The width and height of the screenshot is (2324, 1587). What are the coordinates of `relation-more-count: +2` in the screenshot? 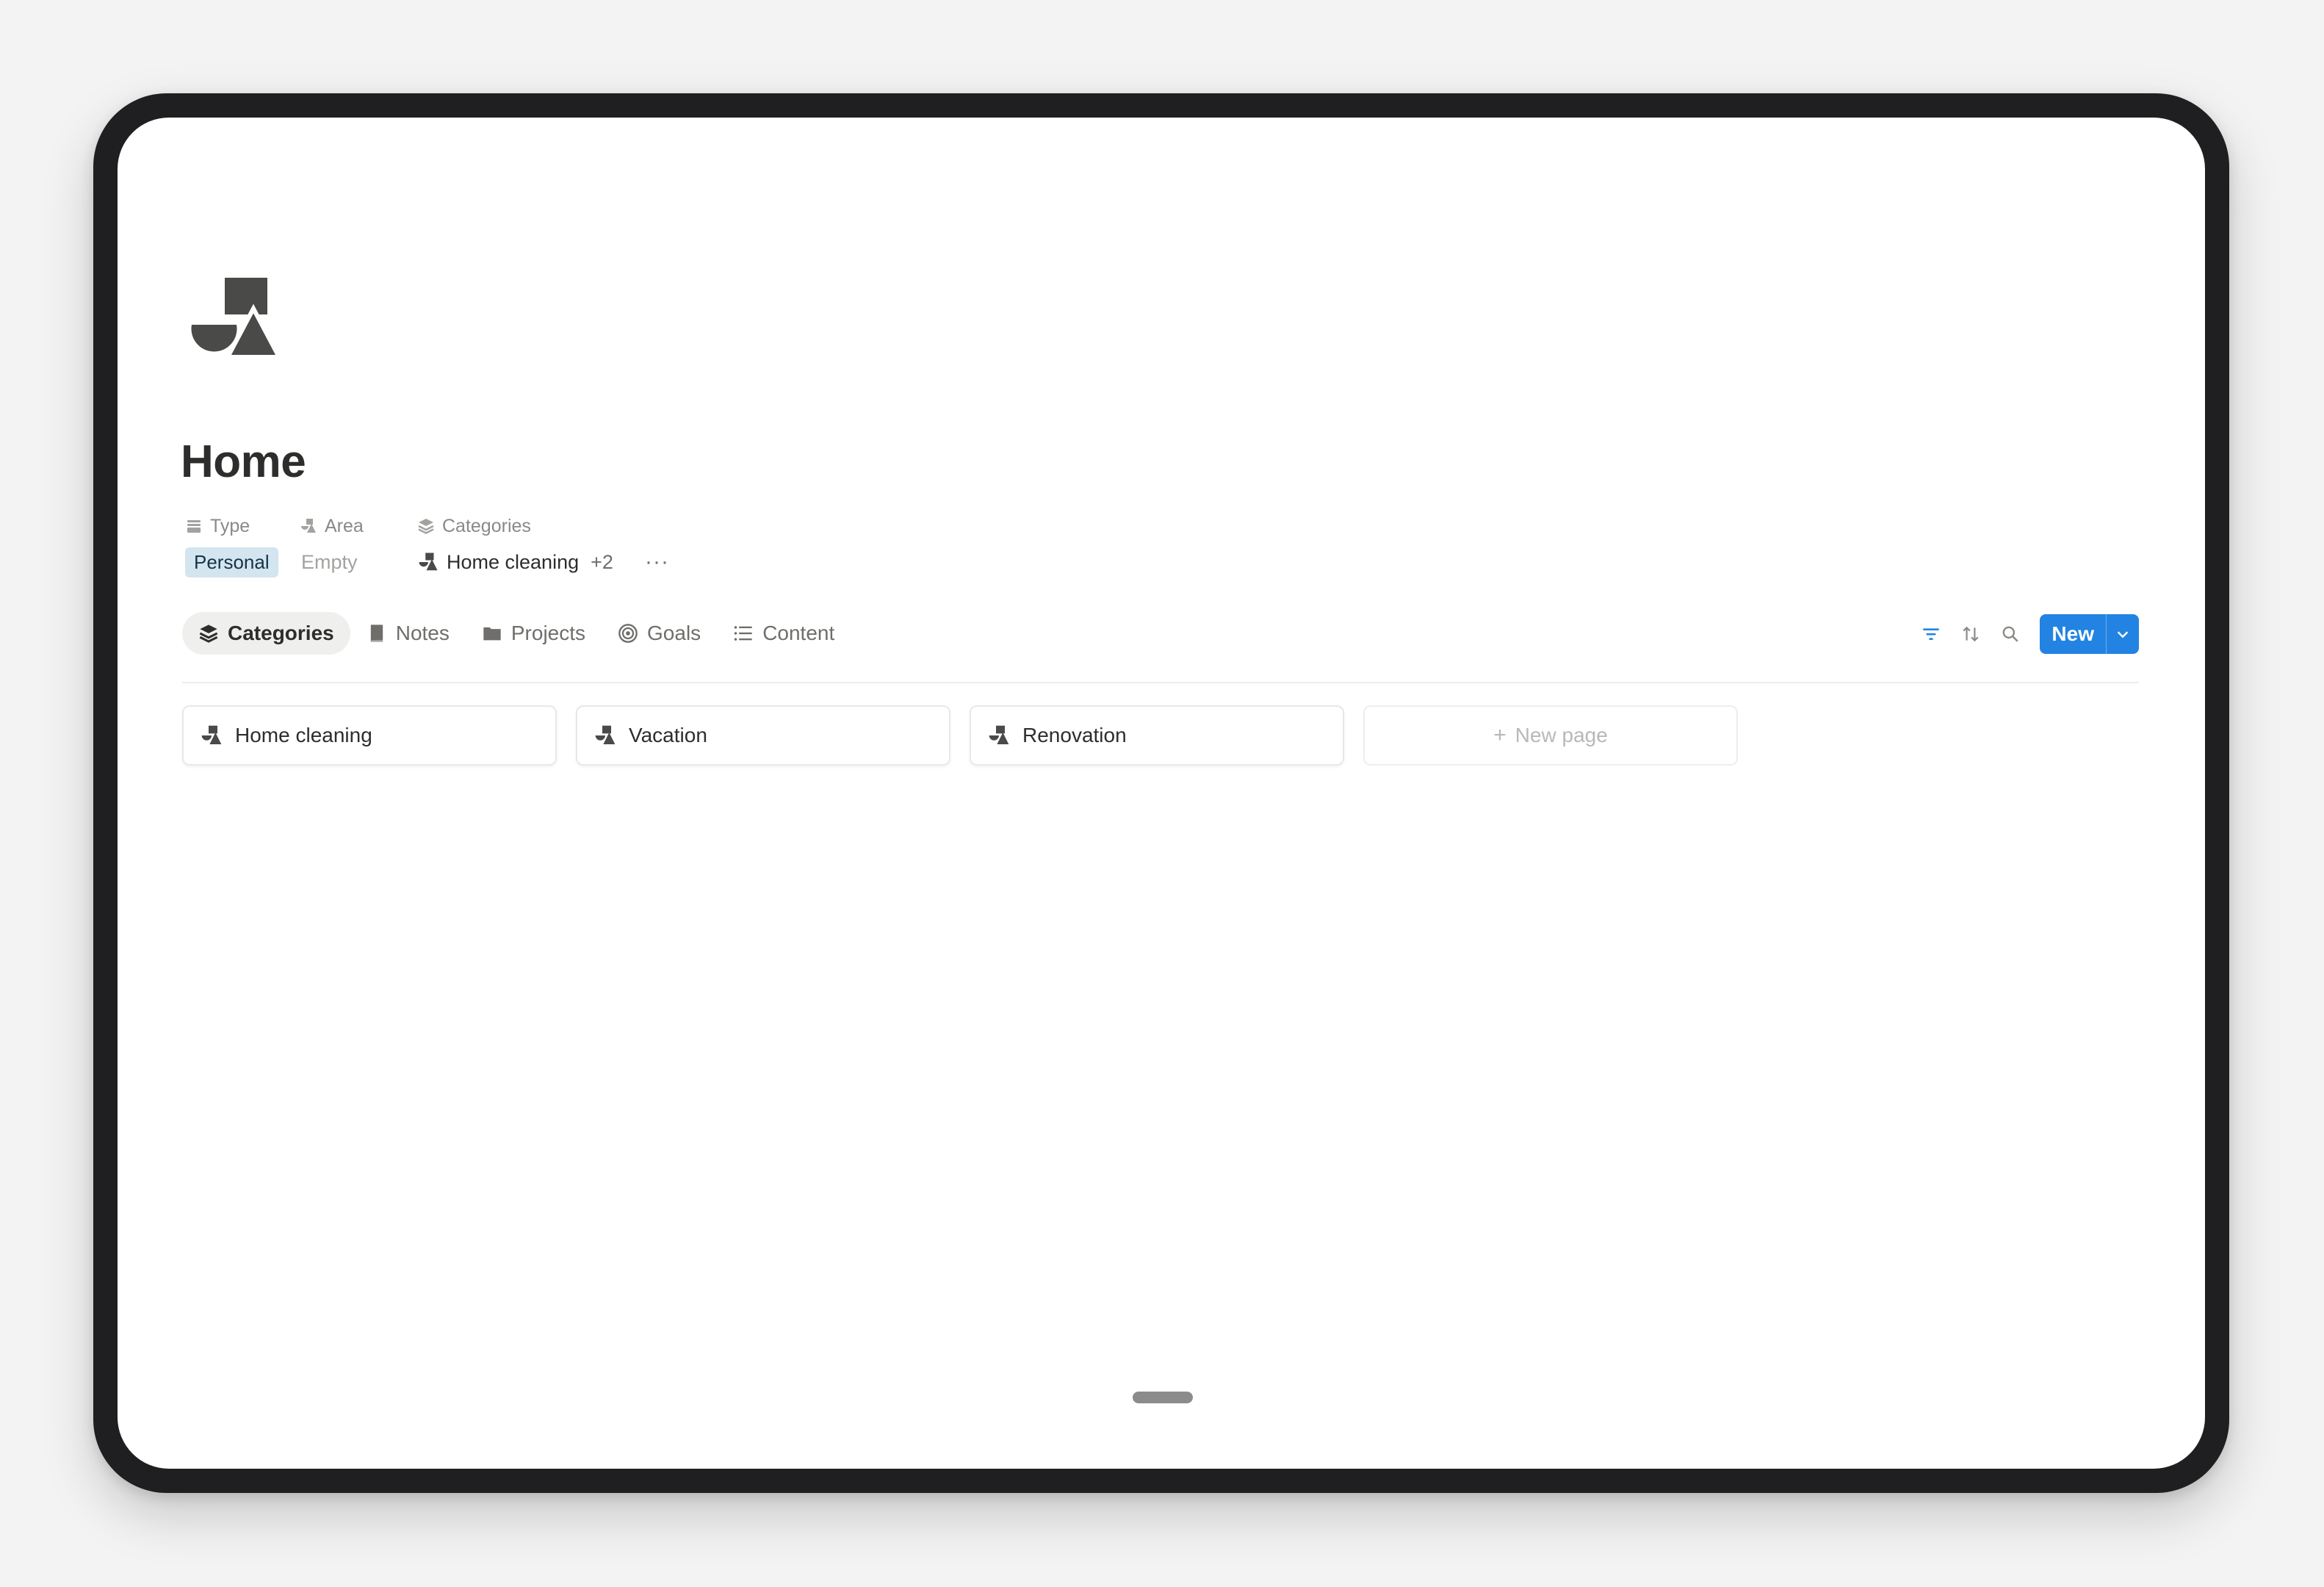 It's located at (602, 562).